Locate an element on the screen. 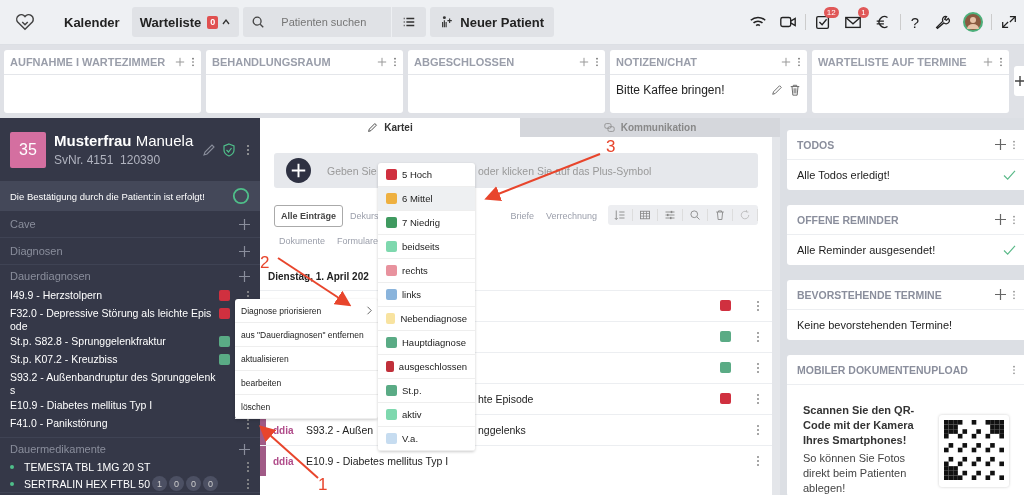  section-title: Diagnosen is located at coordinates (36, 251).